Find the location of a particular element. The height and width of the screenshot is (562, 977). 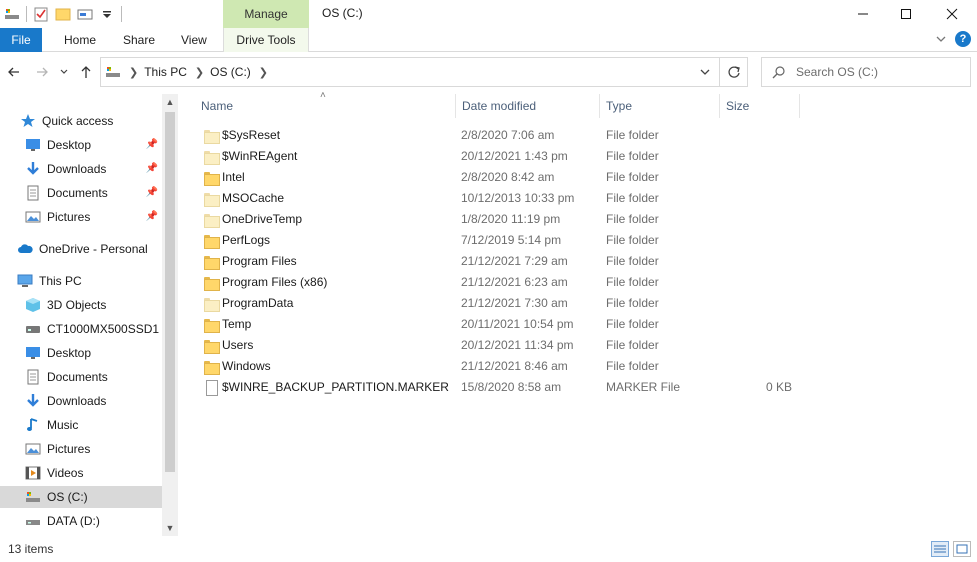

nav-item-data-d: DATA (D:) is located at coordinates (81, 521).